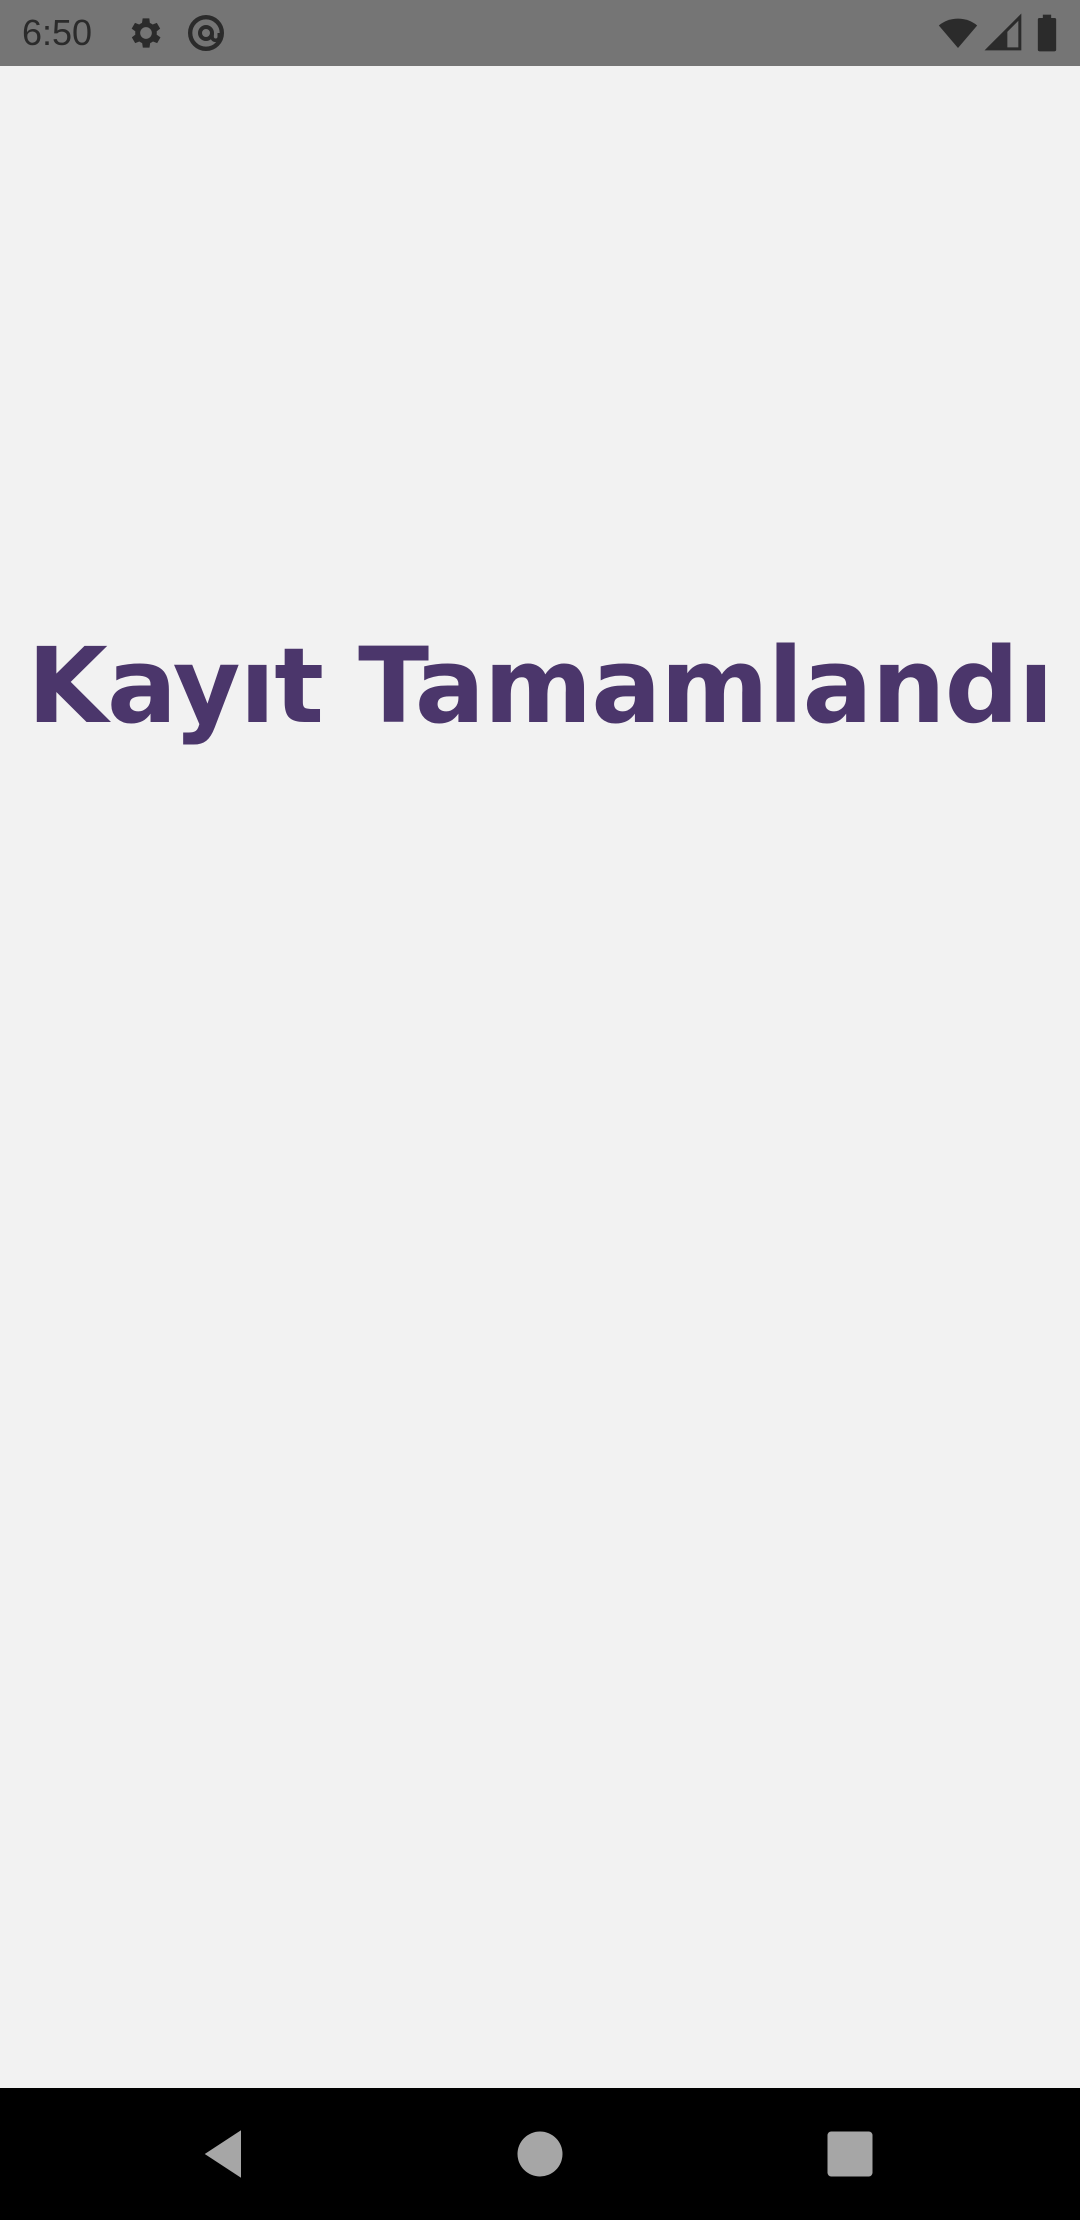  I want to click on status-bar: 6:50, so click(540, 33).